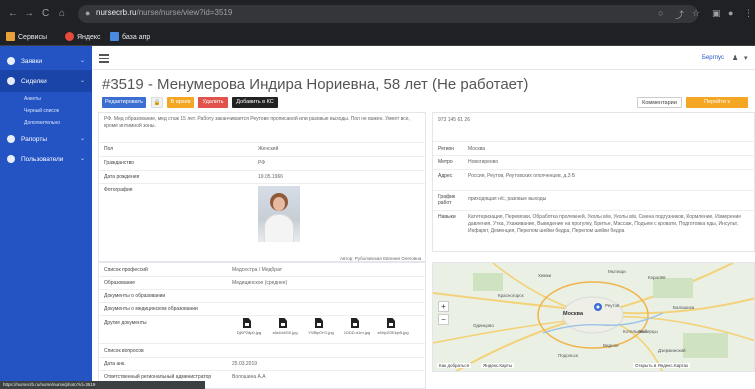  I want to click on value-date: 25.03.2019, so click(245, 364).